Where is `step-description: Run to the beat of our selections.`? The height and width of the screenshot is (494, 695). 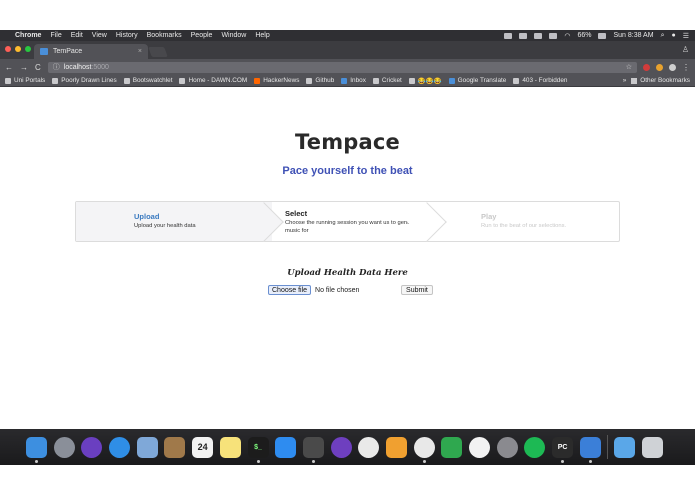
step-description: Run to the beat of our selections. is located at coordinates (524, 226).